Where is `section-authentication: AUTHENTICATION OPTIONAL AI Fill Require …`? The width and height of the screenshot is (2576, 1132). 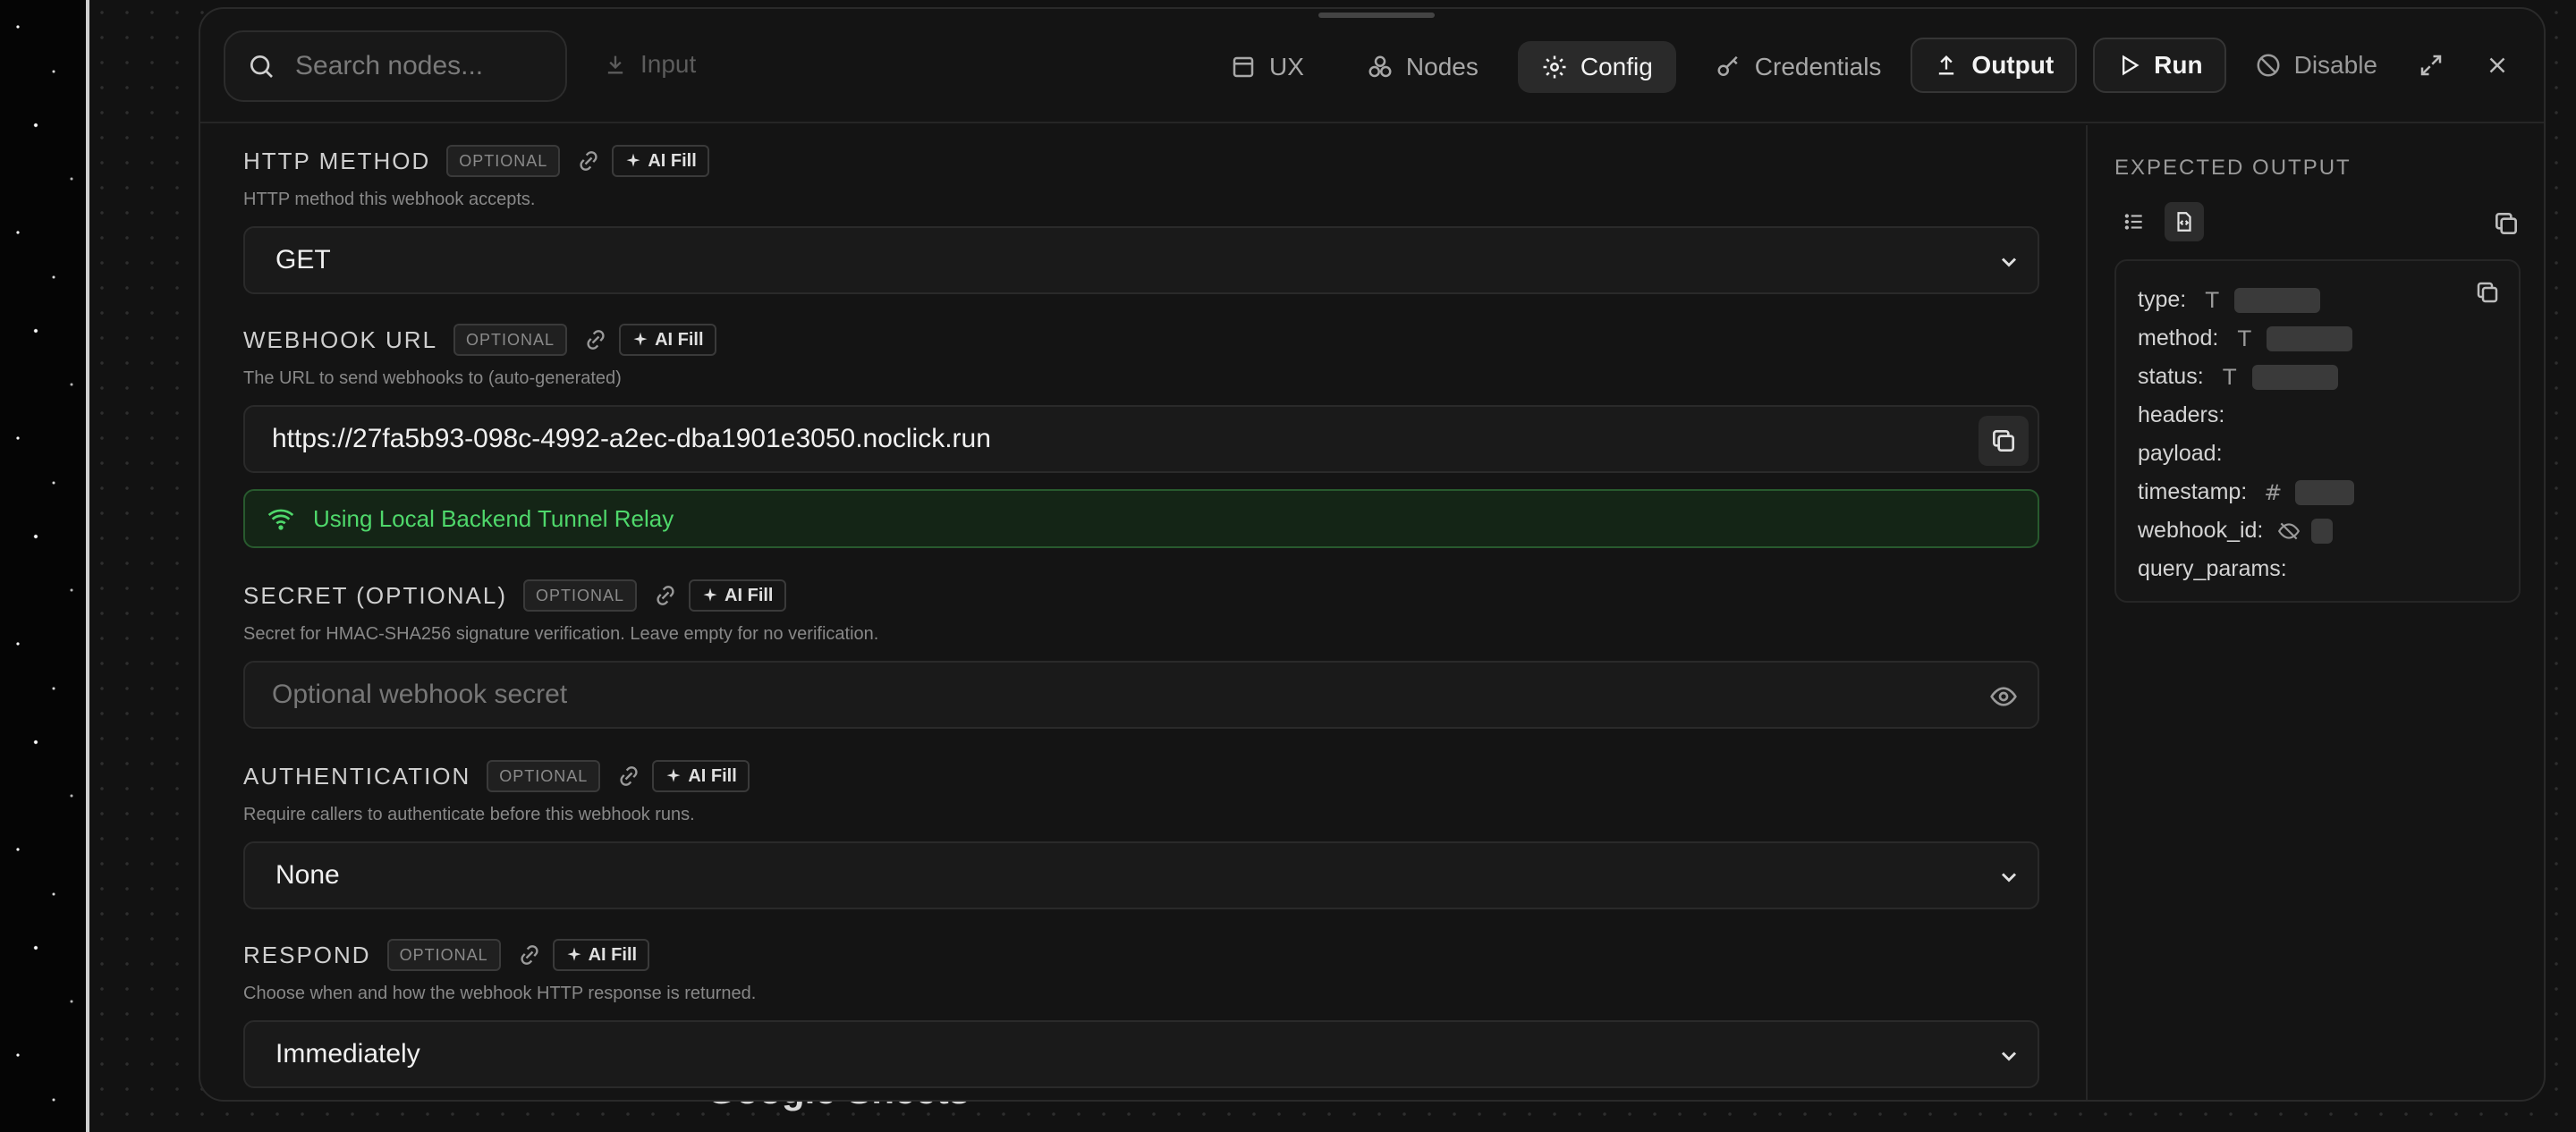
section-authentication: AUTHENTICATION OPTIONAL AI Fill Require … is located at coordinates (1141, 833).